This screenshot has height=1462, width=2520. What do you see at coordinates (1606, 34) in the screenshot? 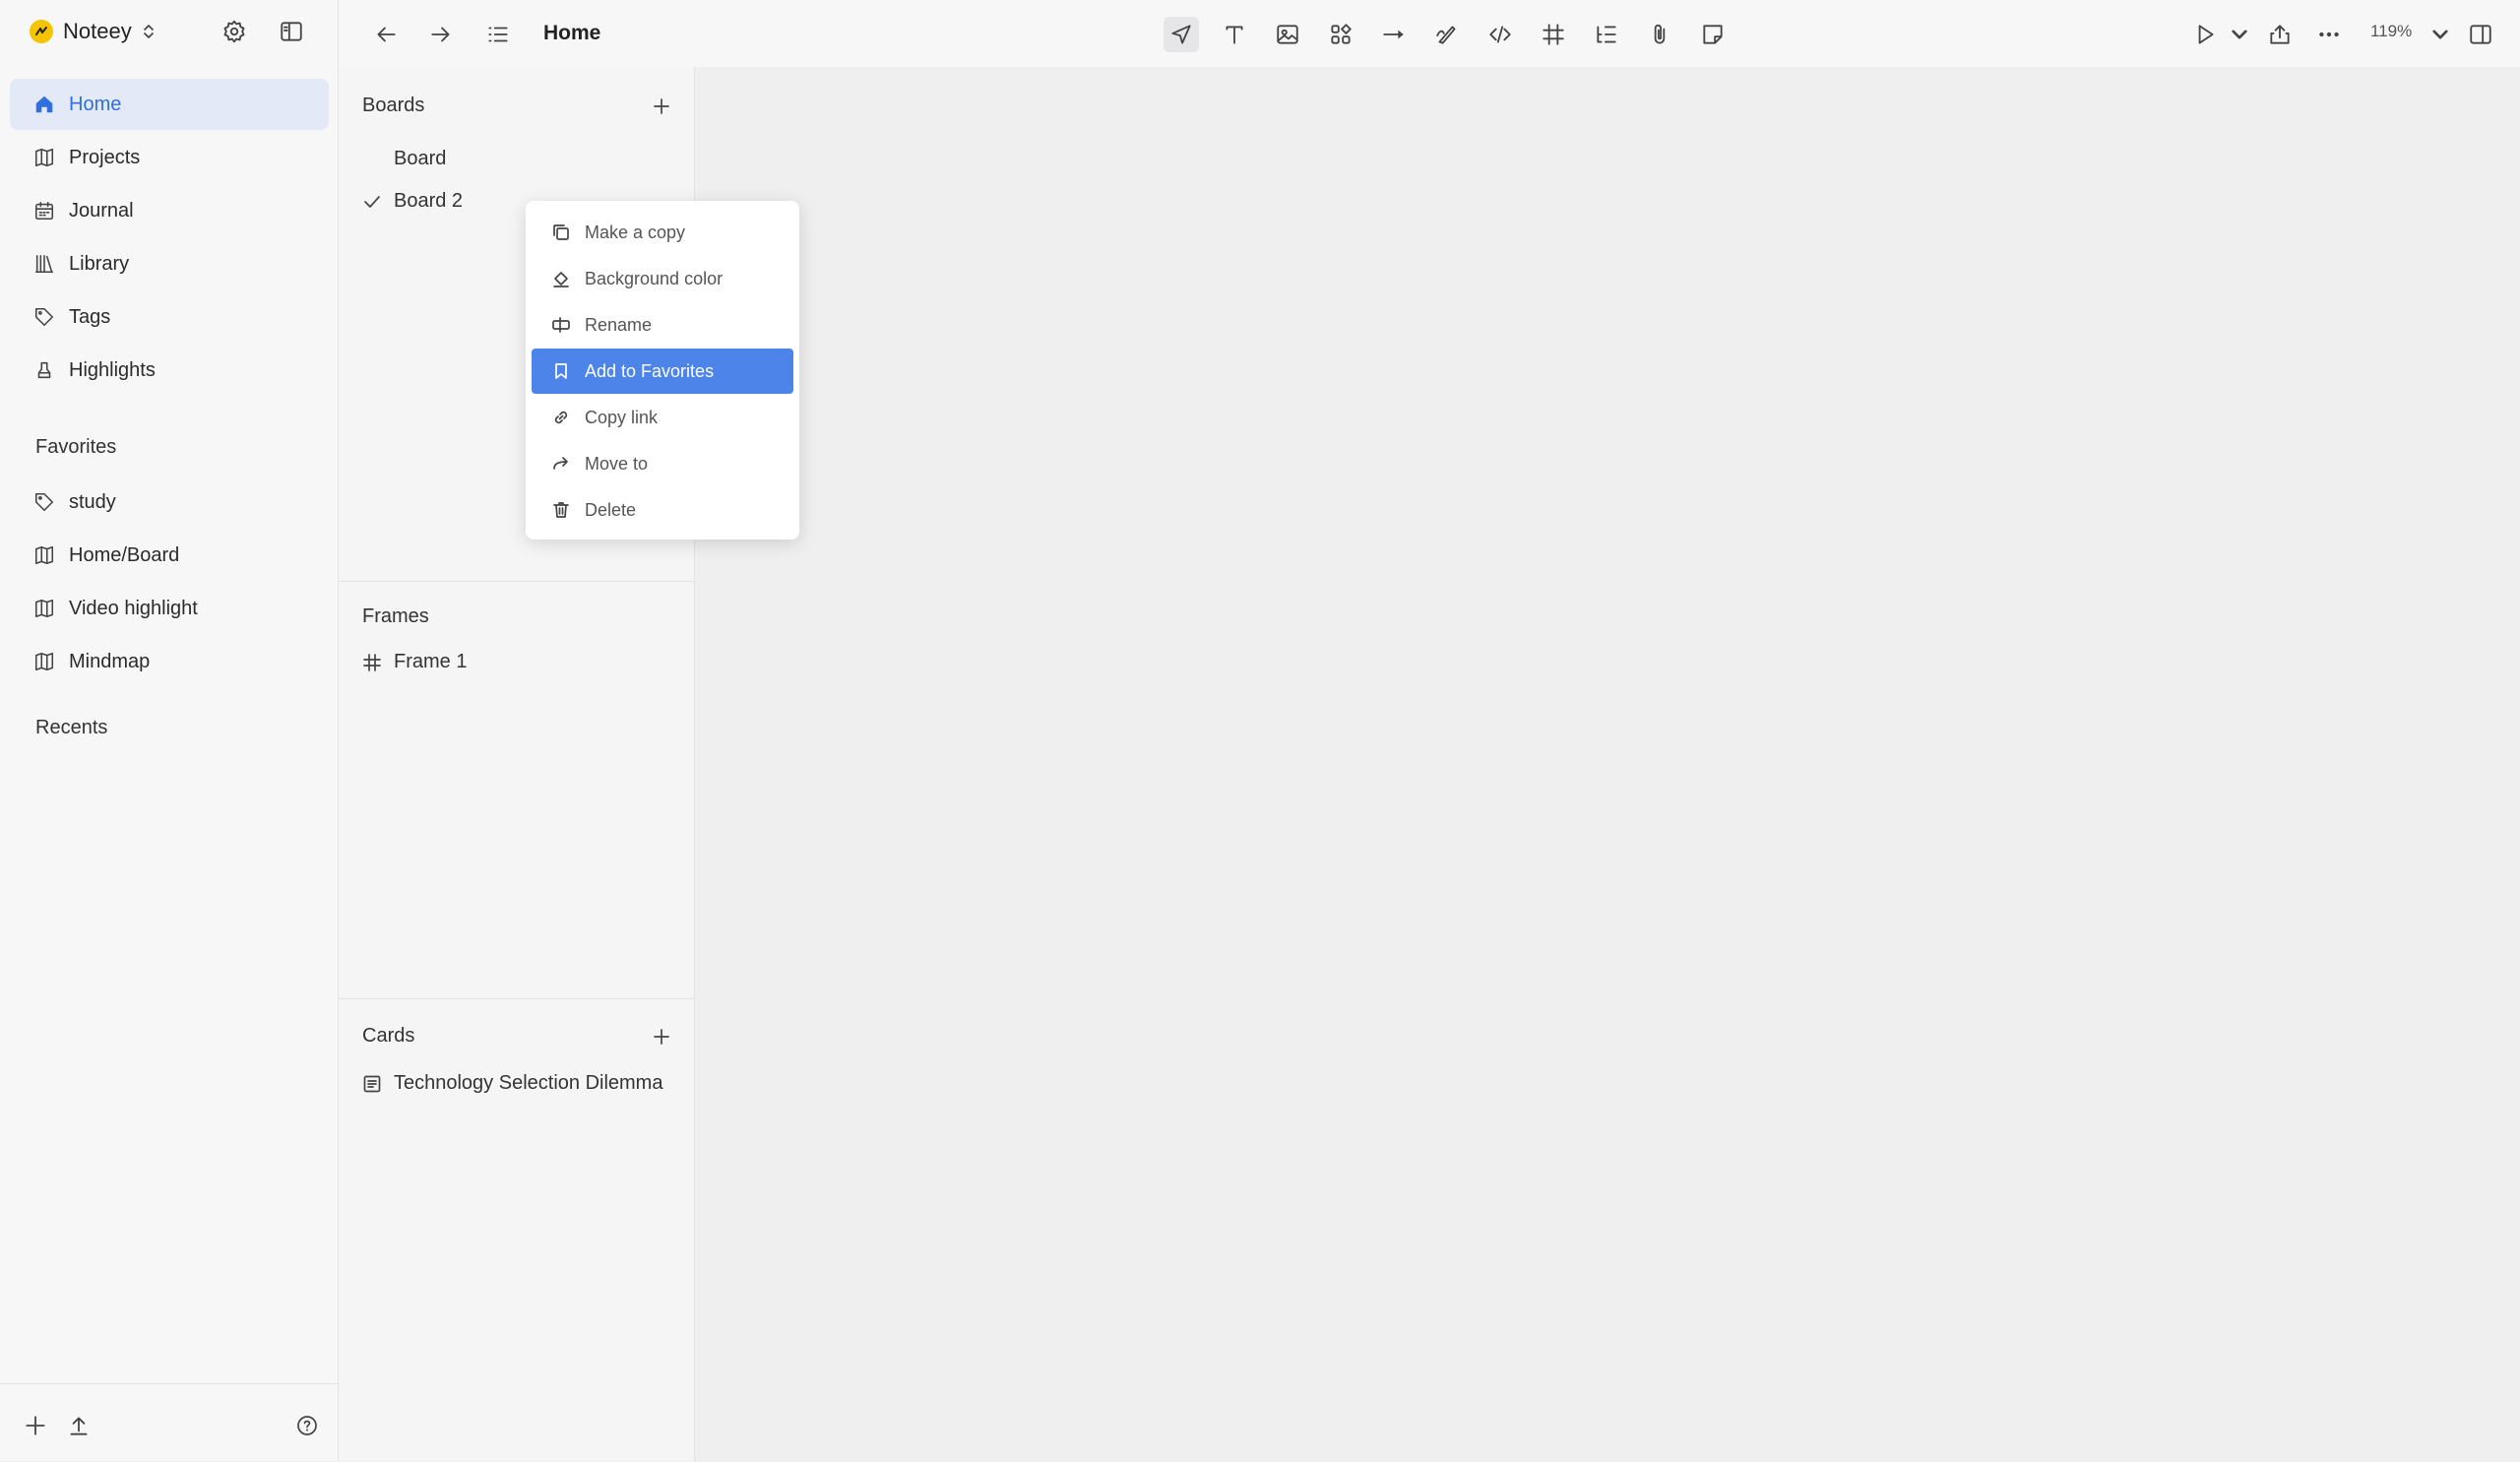
I see `mindmap-list-tool` at bounding box center [1606, 34].